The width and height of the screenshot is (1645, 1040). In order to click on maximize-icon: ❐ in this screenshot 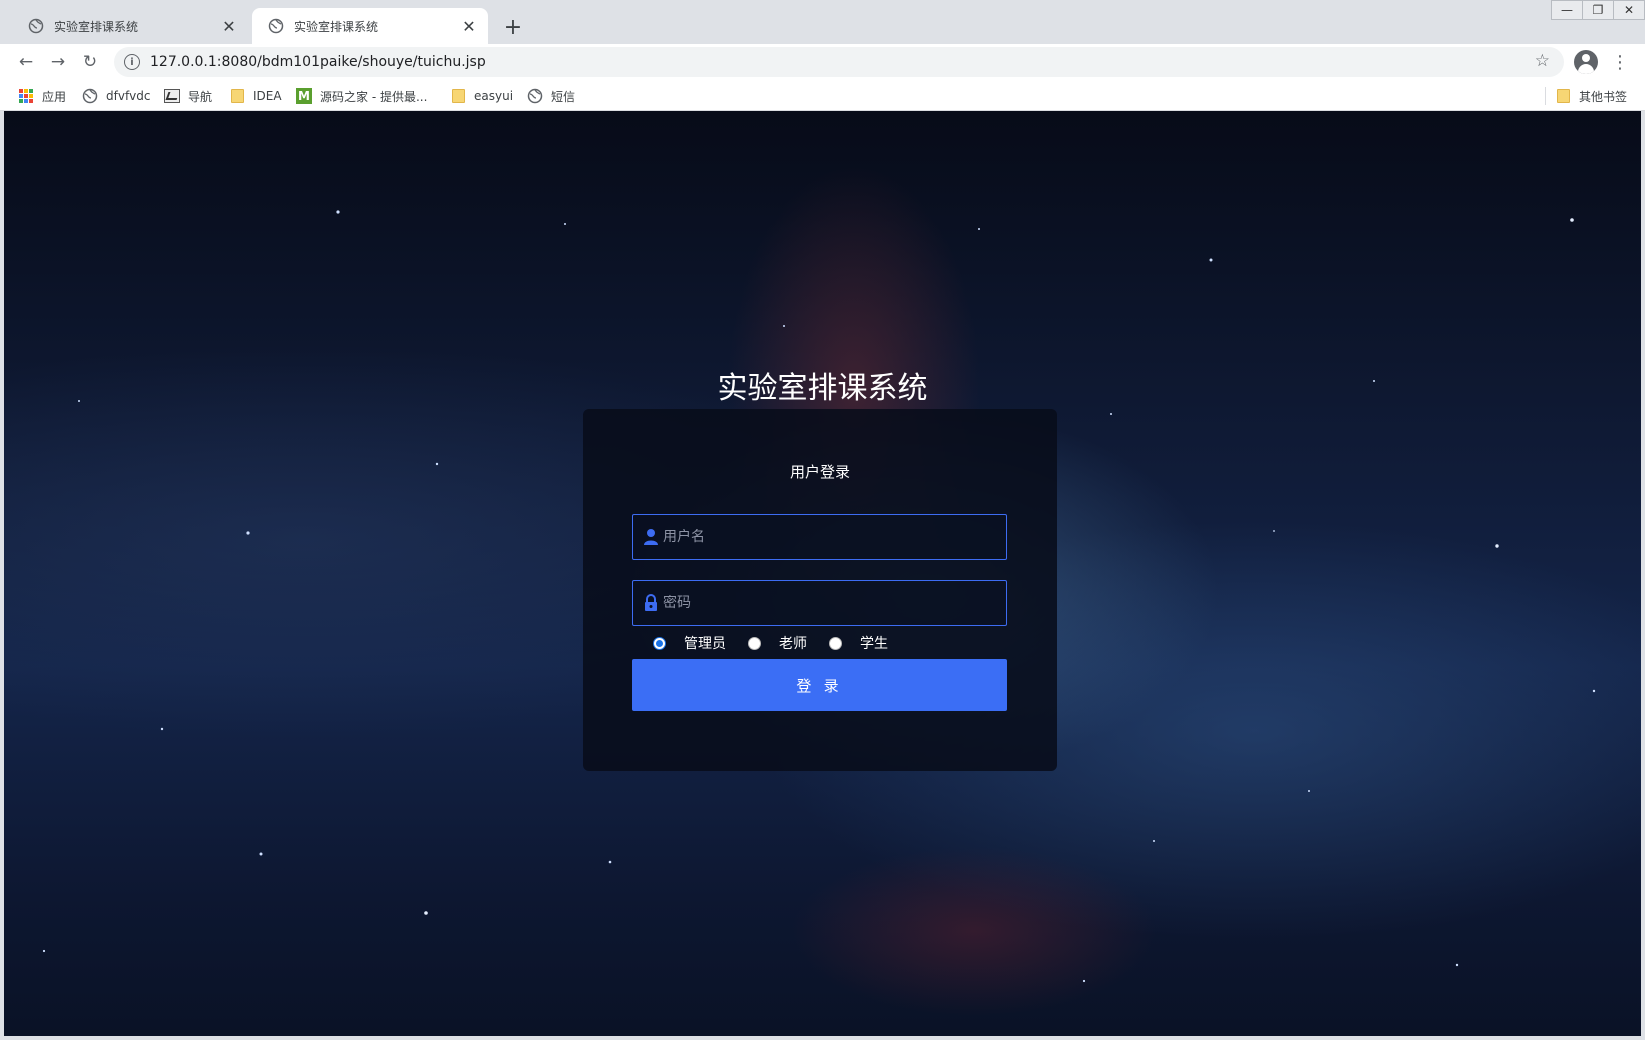, I will do `click(1598, 10)`.